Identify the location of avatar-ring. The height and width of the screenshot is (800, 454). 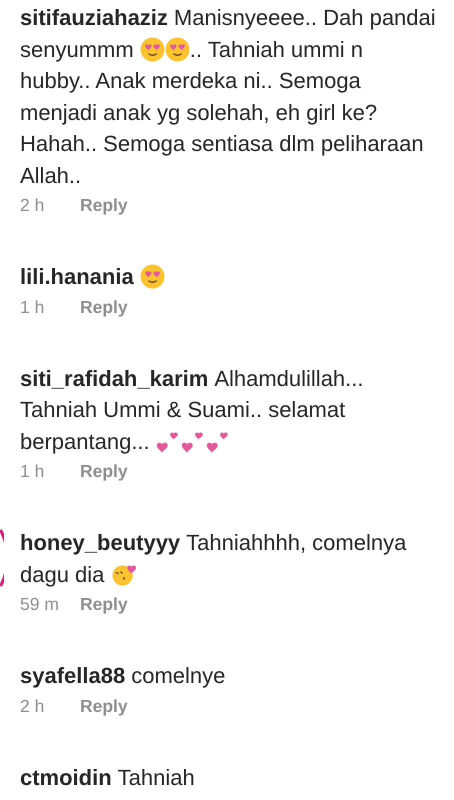
(2, 558).